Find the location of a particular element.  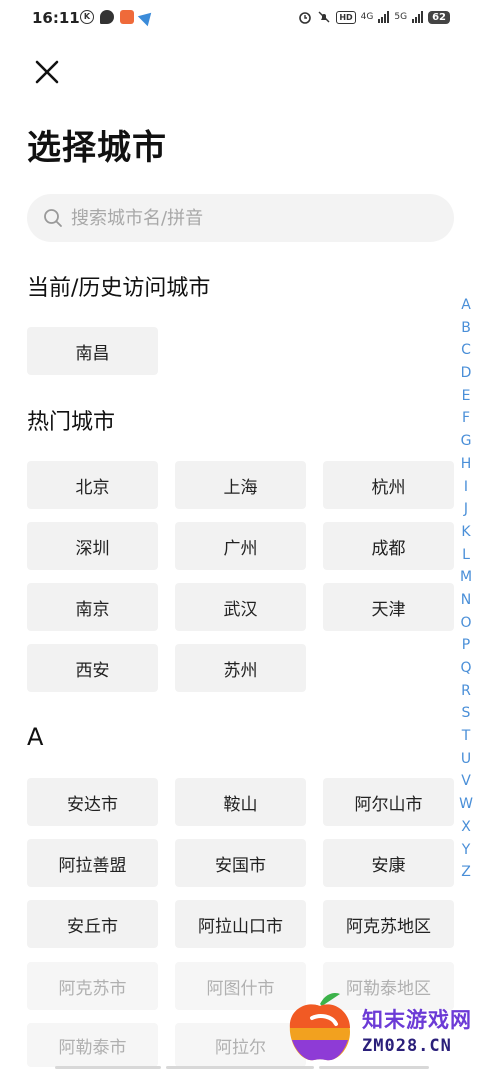

watermark-url: ZM028.CN is located at coordinates (407, 1046).